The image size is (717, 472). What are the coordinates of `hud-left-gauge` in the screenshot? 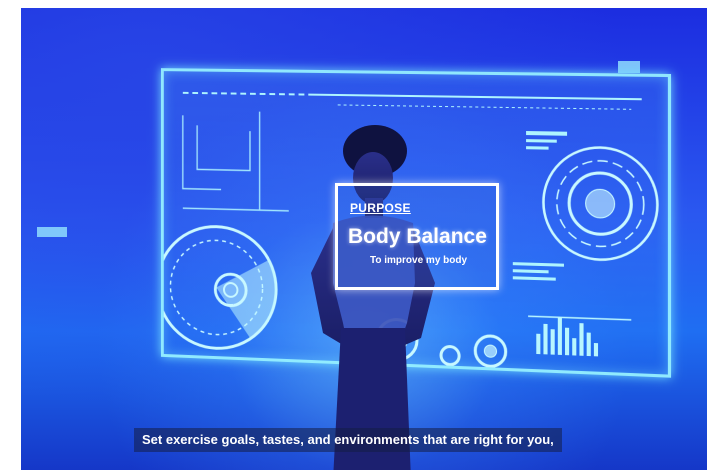 It's located at (220, 288).